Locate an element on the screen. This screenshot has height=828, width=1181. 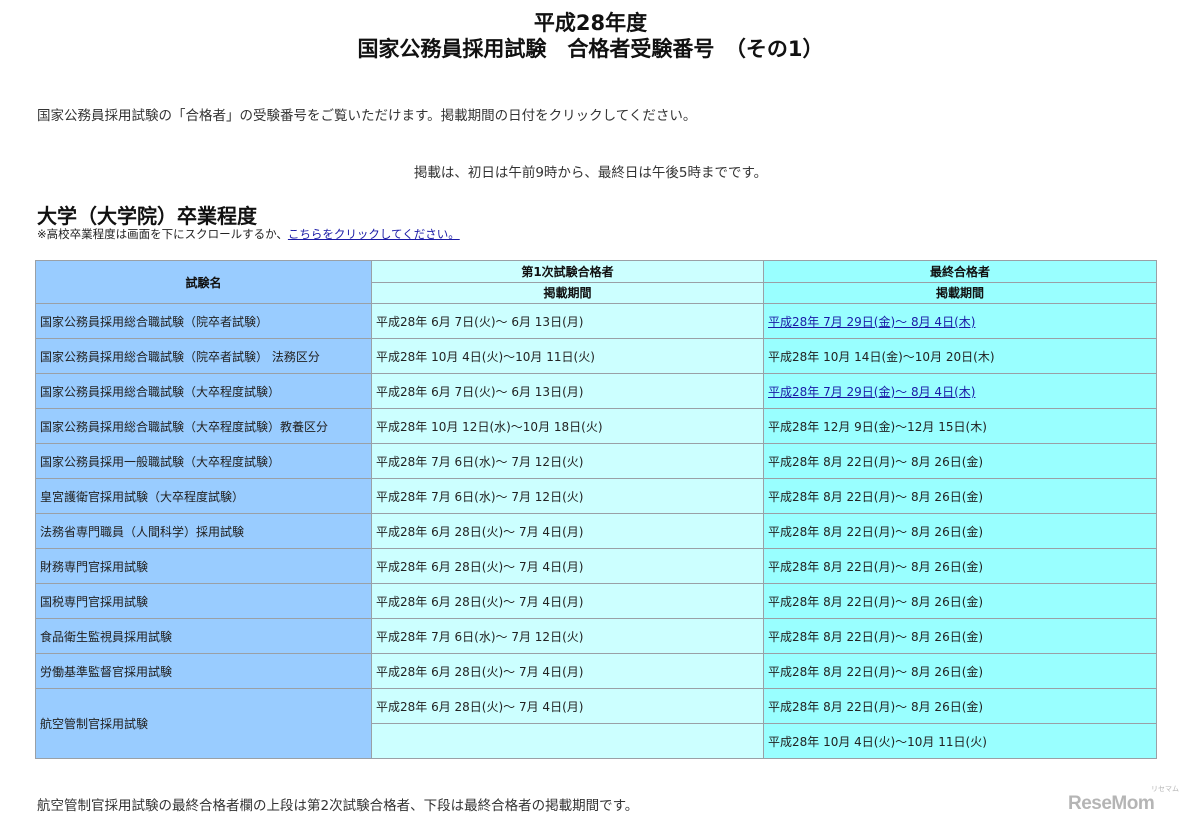
section-note-text: ※高校卒業程度は画面を下にスクロールするか、 is located at coordinates (162, 234).